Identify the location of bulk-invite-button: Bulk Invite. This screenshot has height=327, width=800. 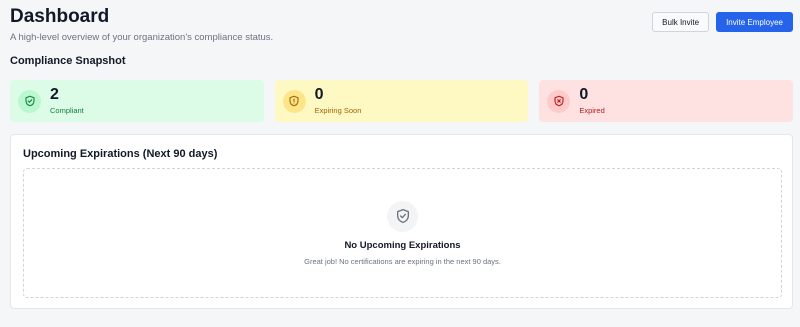
(681, 22).